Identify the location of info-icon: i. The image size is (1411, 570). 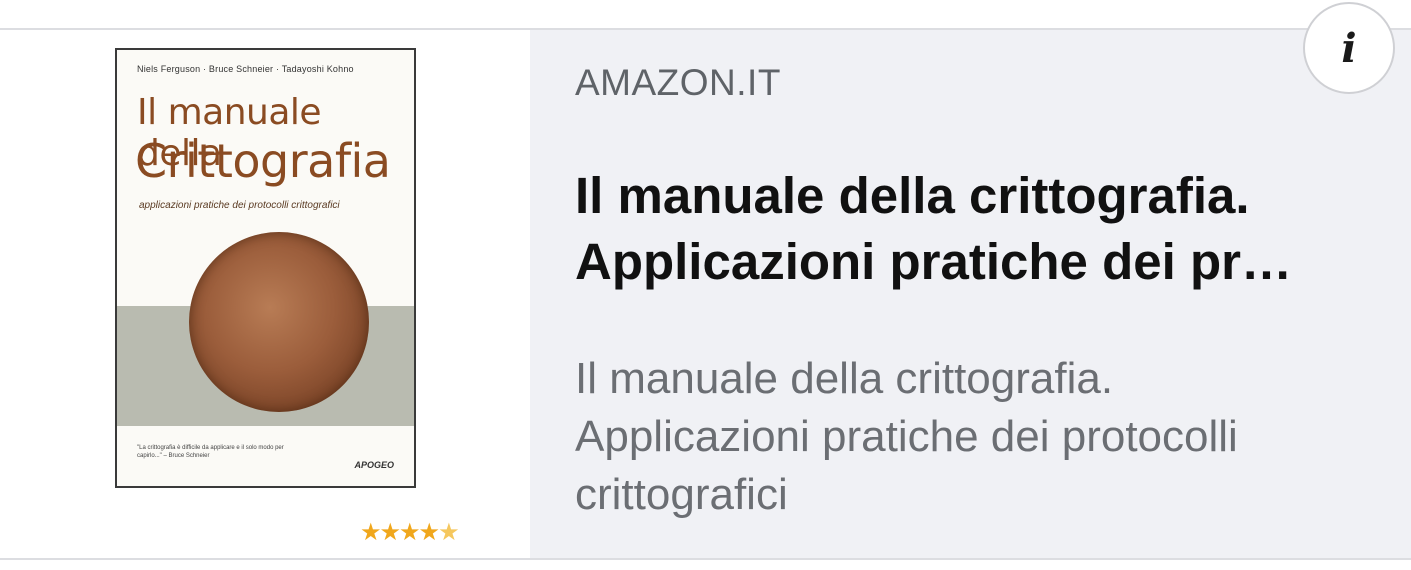
(1349, 48).